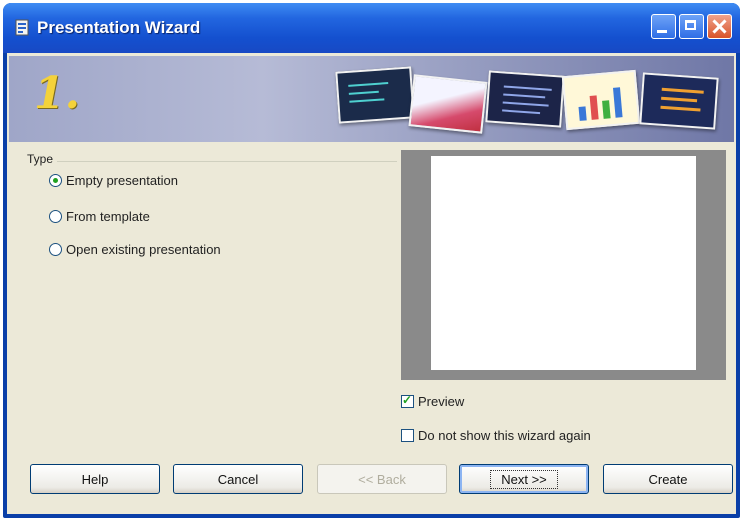 This screenshot has height=521, width=743. Describe the element at coordinates (371, 28) in the screenshot. I see `title-bar: Presentation Wizard` at that location.